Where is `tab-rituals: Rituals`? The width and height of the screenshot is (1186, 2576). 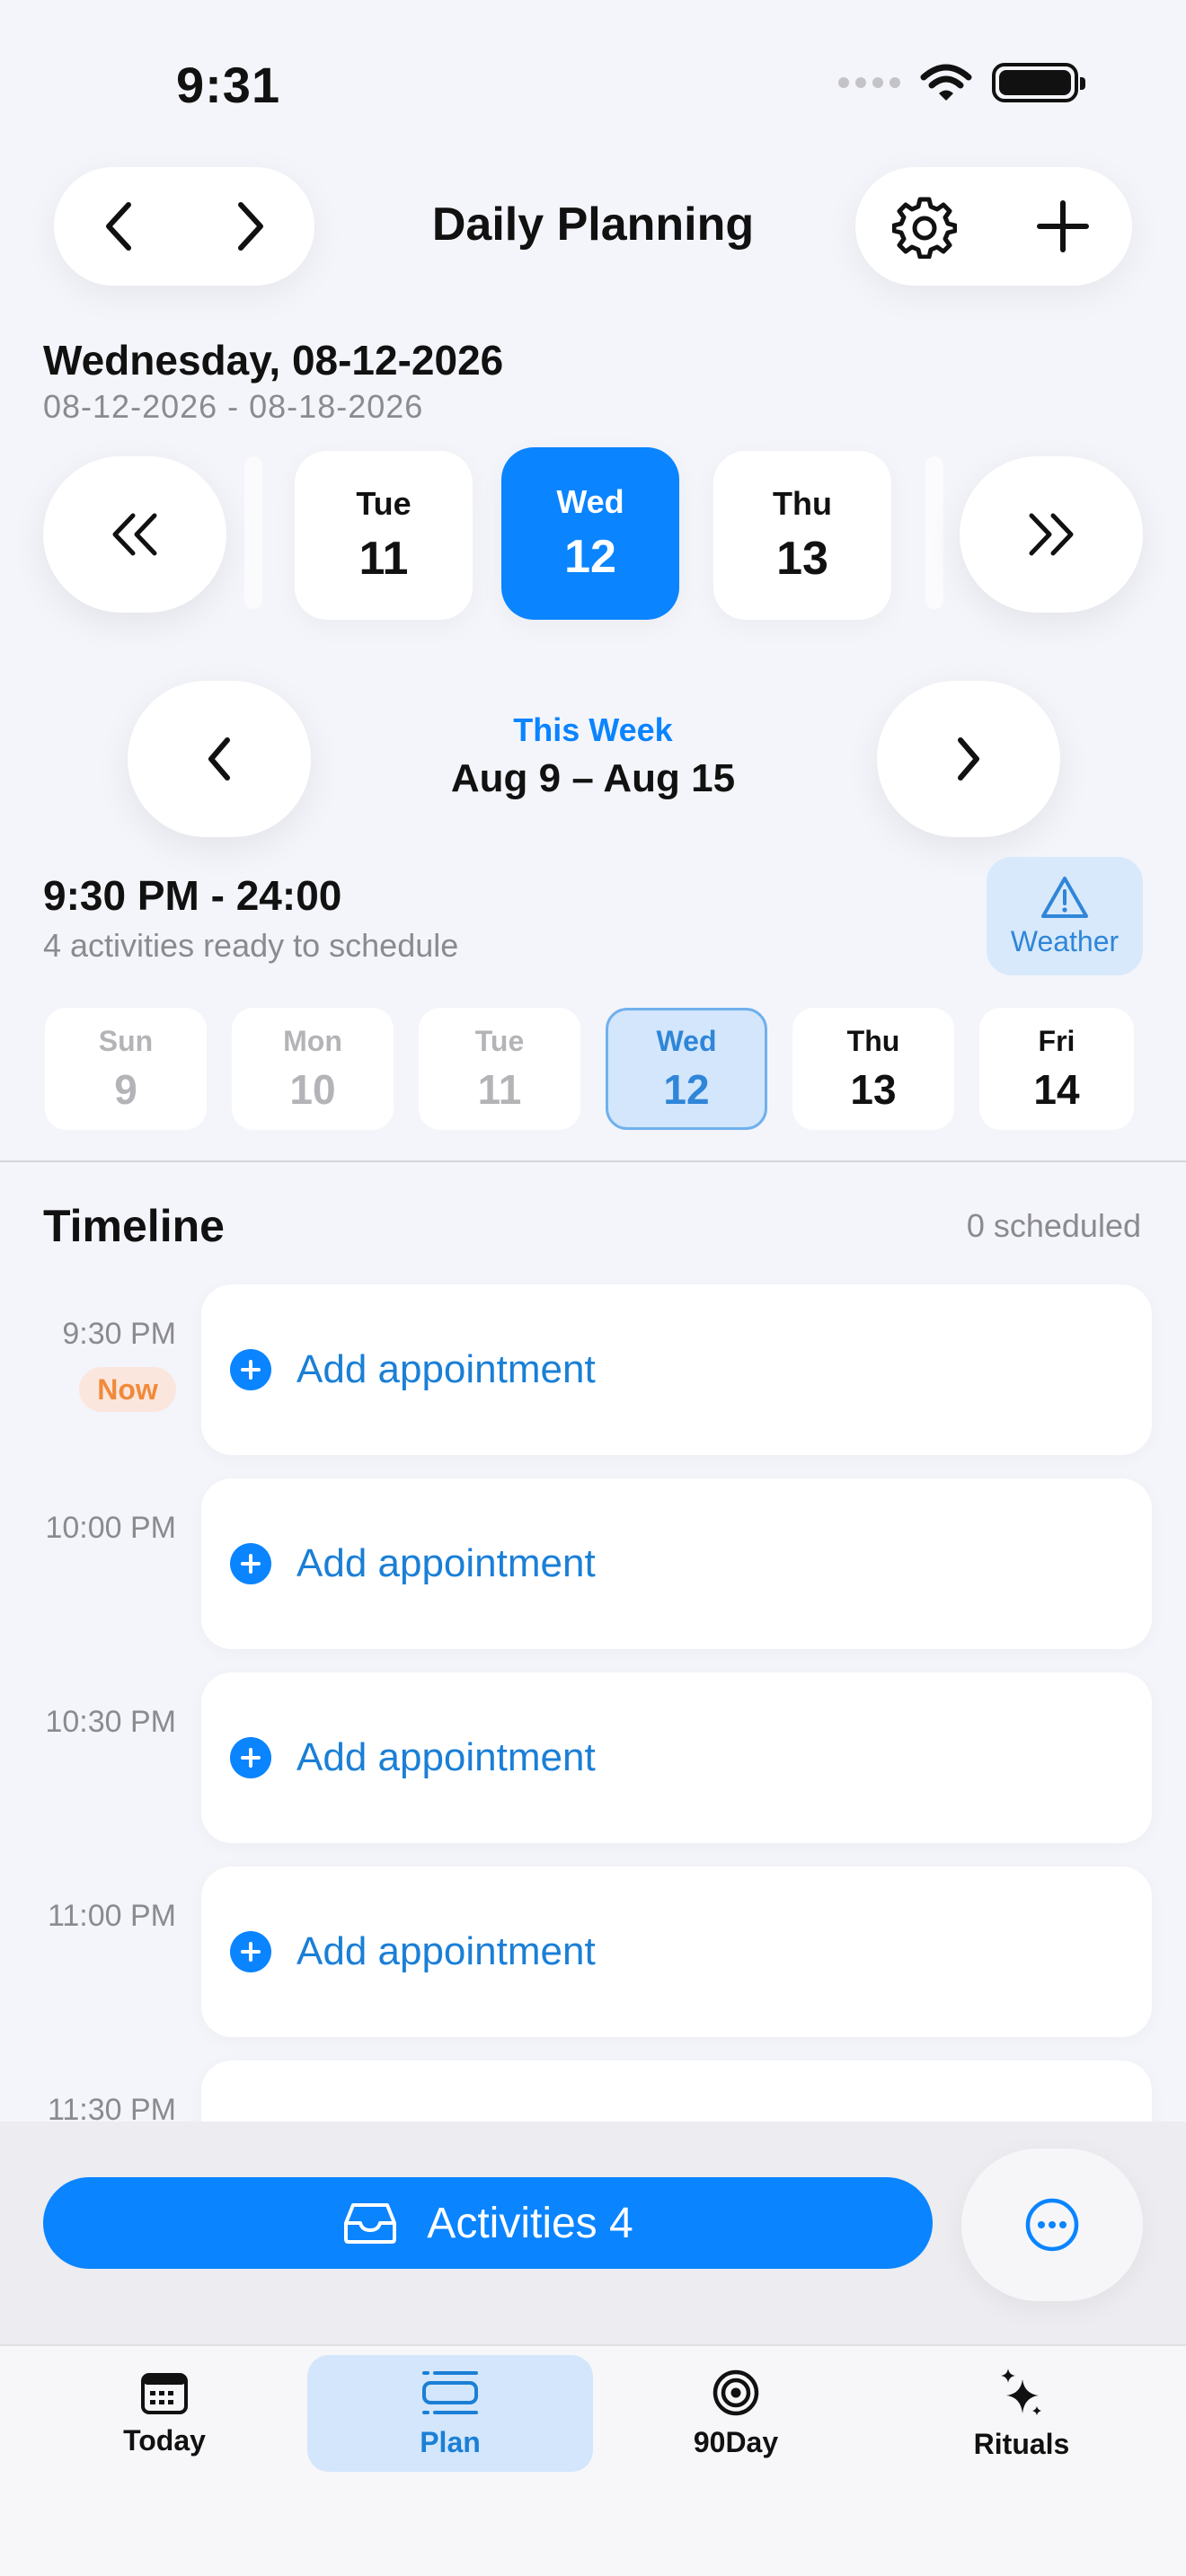 tab-rituals: Rituals is located at coordinates (1021, 2413).